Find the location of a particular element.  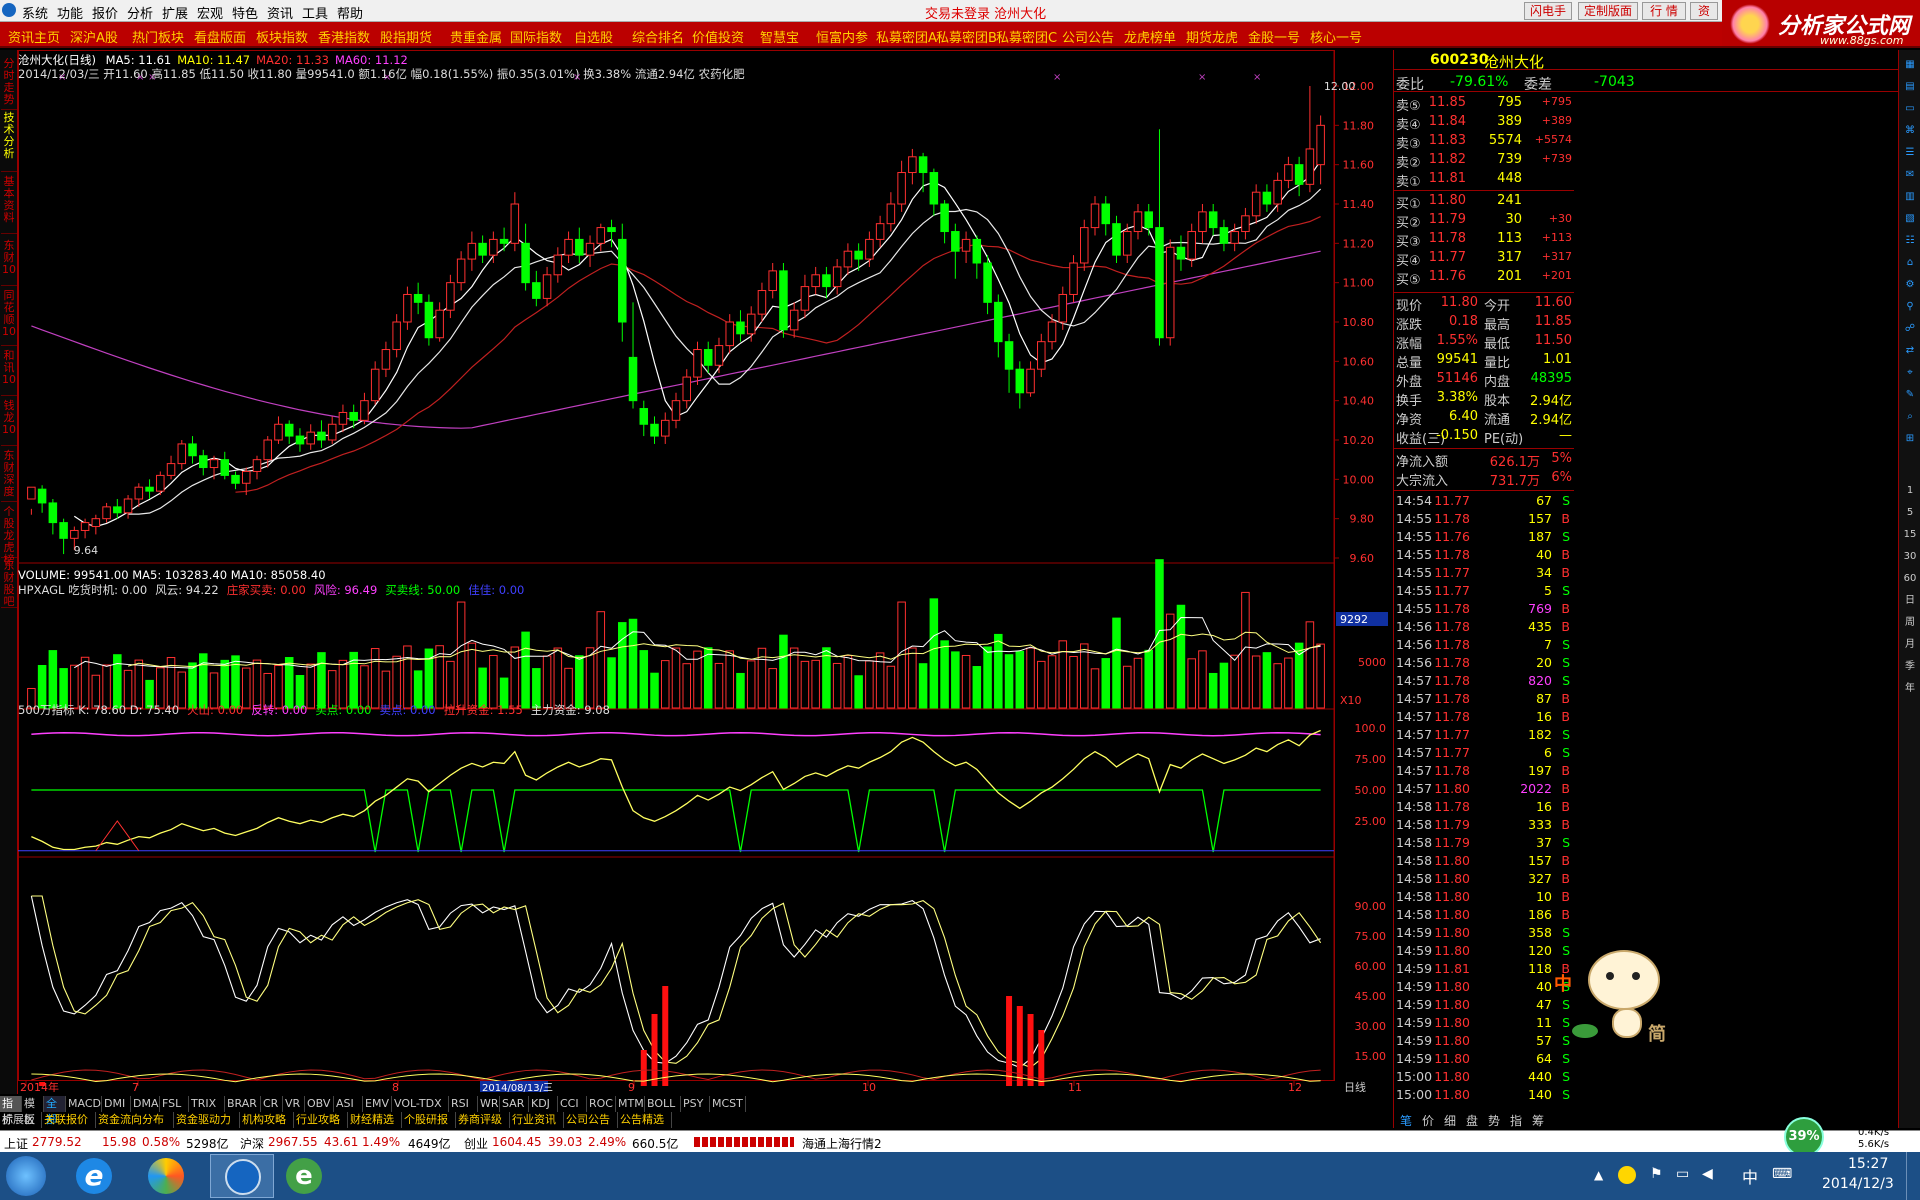

period-button-9: 年 is located at coordinates (1910, 689).